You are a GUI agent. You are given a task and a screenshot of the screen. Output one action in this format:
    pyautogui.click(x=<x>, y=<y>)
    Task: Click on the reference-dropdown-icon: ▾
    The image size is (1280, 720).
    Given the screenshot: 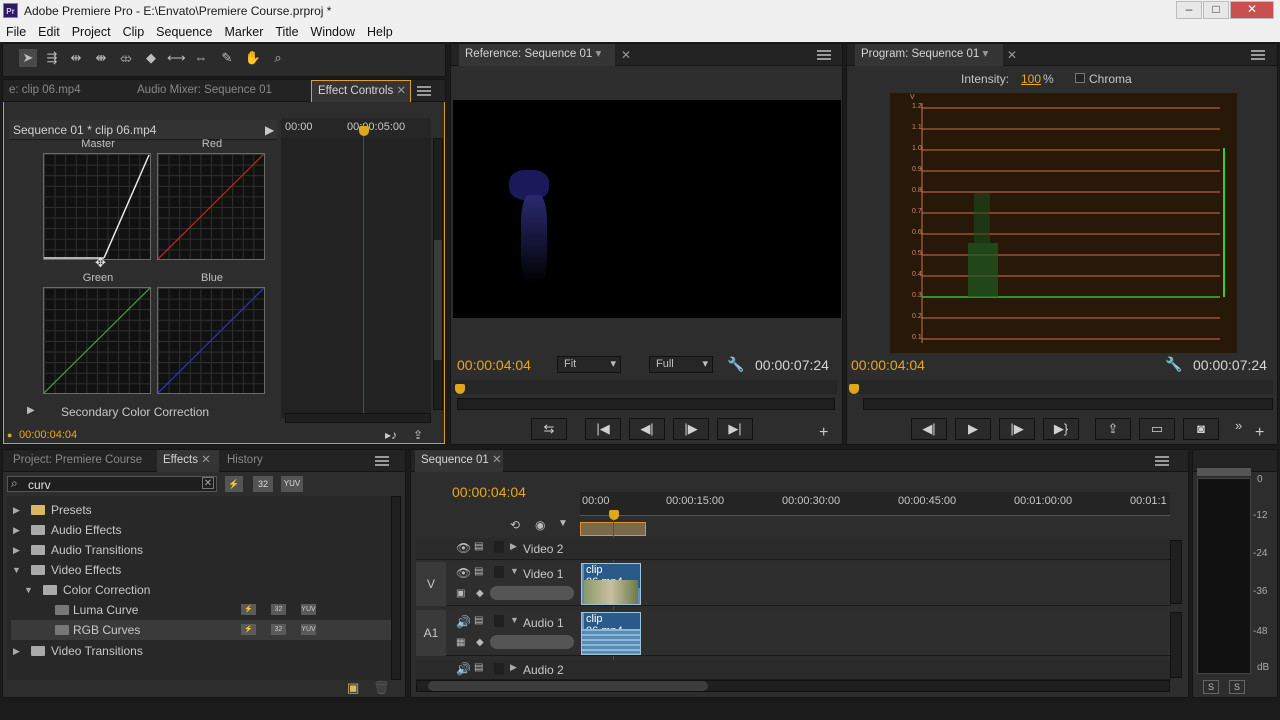 What is the action you would take?
    pyautogui.click(x=598, y=54)
    